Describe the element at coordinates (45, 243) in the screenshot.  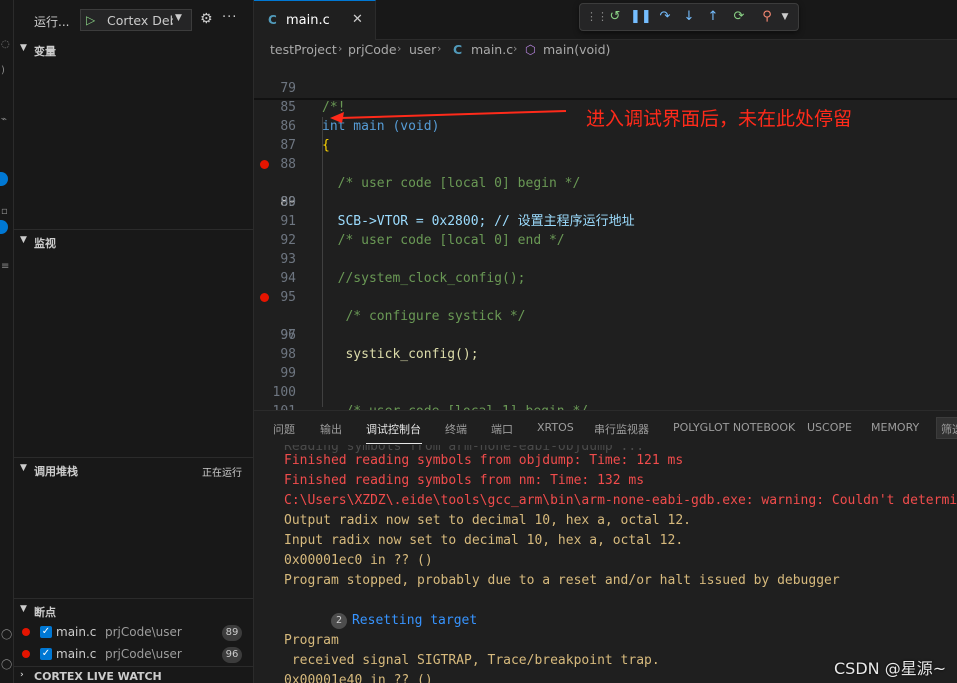
I see `watch-title: 监视` at that location.